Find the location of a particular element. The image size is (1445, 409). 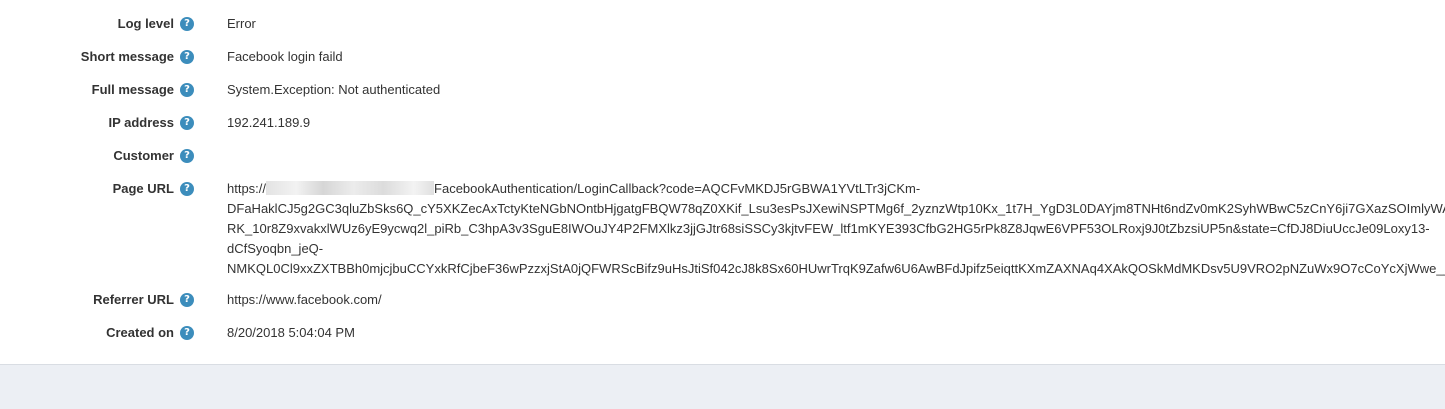

short-message-label: Short message is located at coordinates (127, 56).